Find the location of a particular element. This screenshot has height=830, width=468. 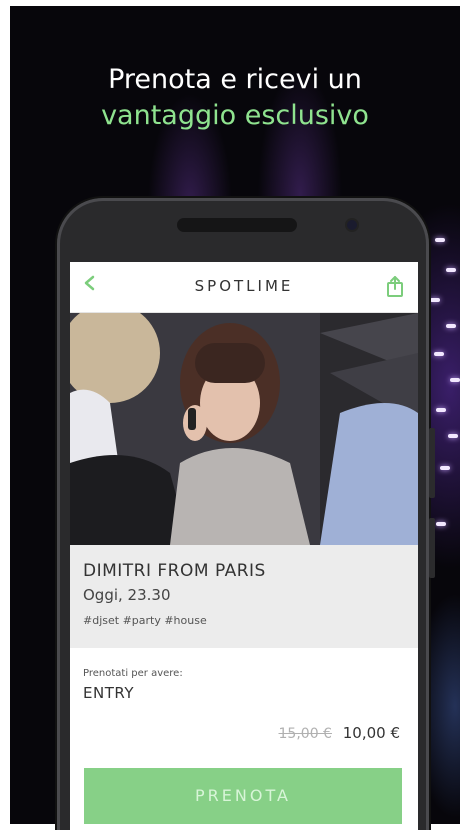

app-title: SPOTLIME is located at coordinates (244, 286).